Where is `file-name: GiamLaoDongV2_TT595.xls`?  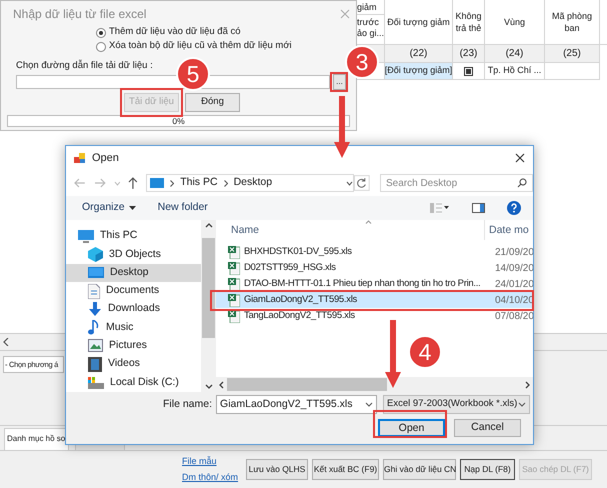 file-name: GiamLaoDongV2_TT595.xls is located at coordinates (300, 299).